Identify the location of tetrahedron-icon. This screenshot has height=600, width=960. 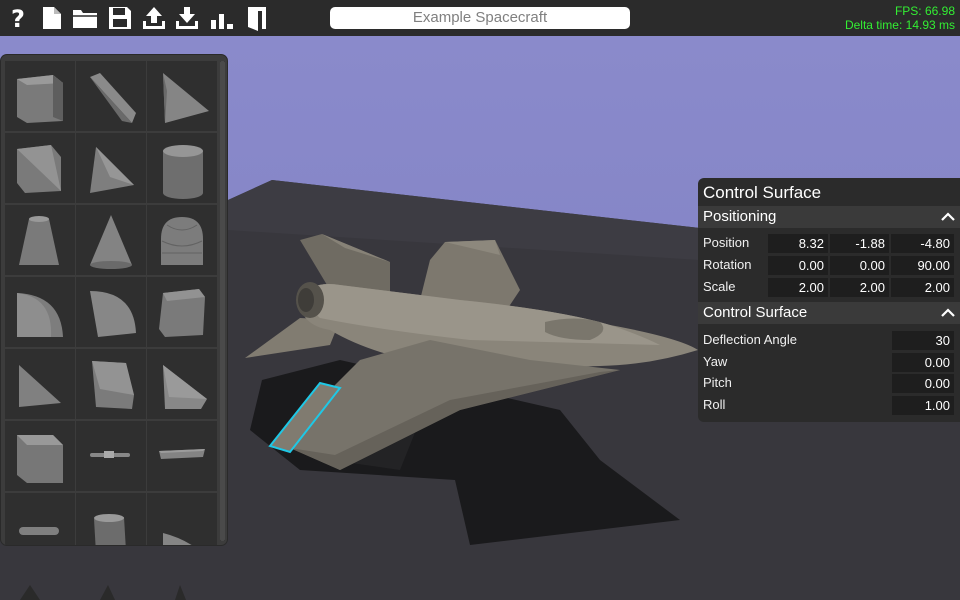
(186, 98).